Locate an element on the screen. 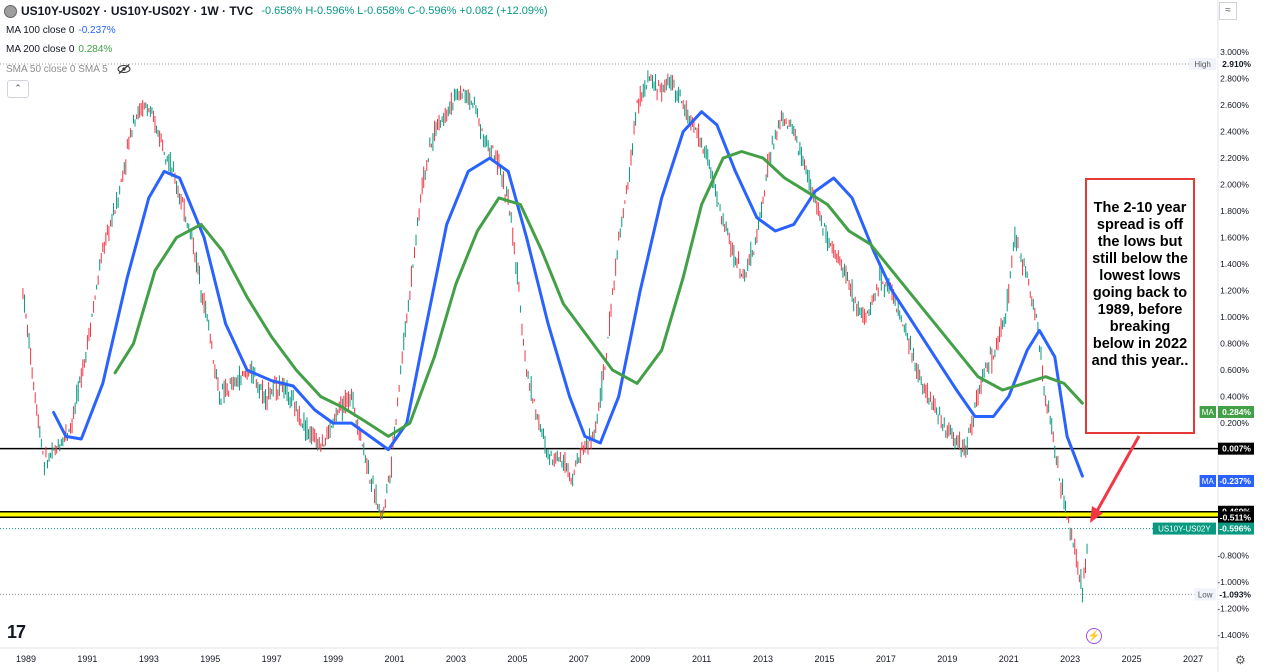 The height and width of the screenshot is (672, 1266). time-axis-label: 2001 is located at coordinates (395, 659).